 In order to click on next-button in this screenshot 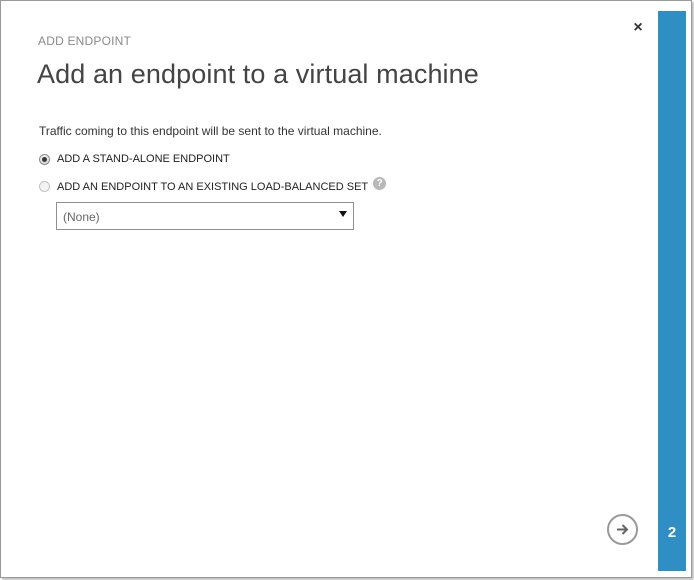, I will do `click(622, 529)`.